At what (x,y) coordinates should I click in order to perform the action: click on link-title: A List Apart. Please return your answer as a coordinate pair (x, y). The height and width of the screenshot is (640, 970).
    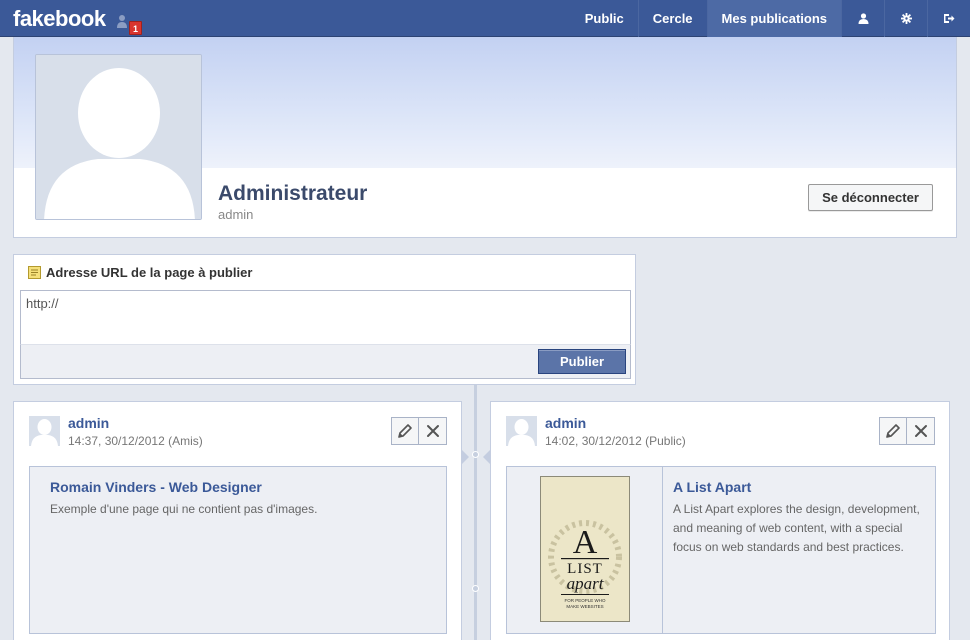
    Looking at the image, I should click on (712, 487).